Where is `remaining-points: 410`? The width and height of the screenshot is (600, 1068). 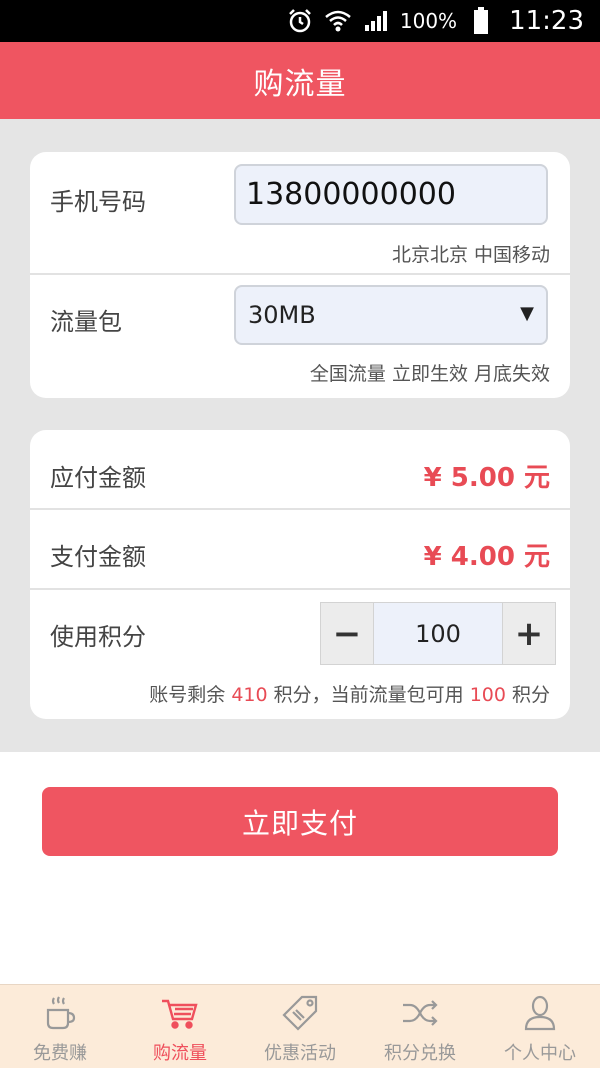
remaining-points: 410 is located at coordinates (249, 695).